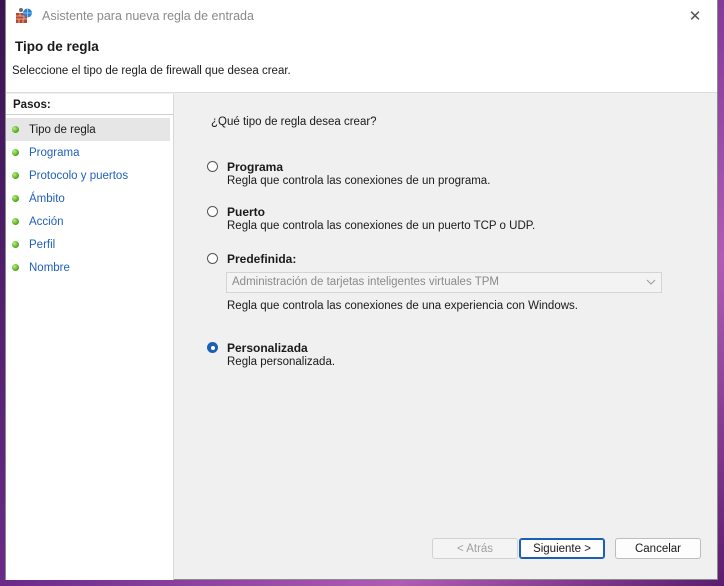 The height and width of the screenshot is (586, 724). I want to click on radio-puerto, so click(212, 211).